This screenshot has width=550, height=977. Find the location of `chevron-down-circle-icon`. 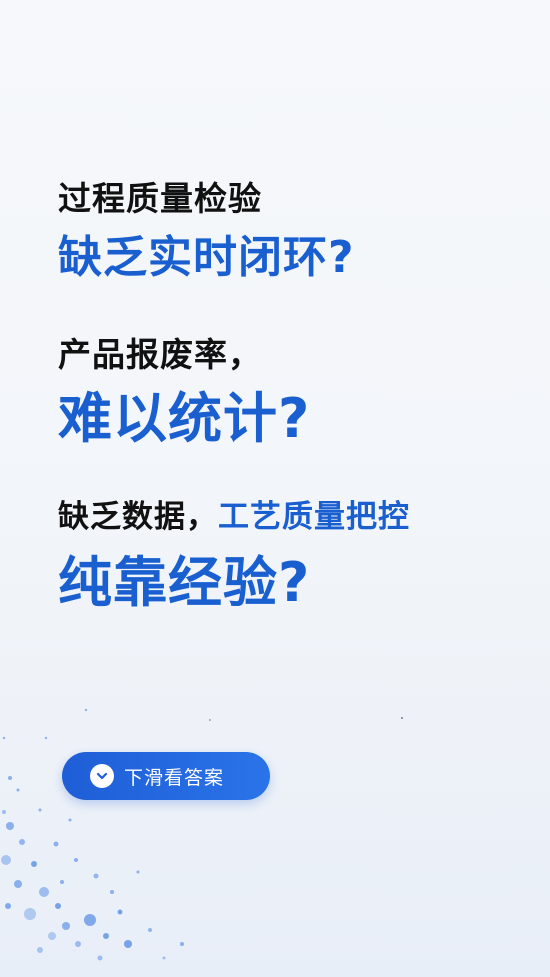

chevron-down-circle-icon is located at coordinates (102, 776).